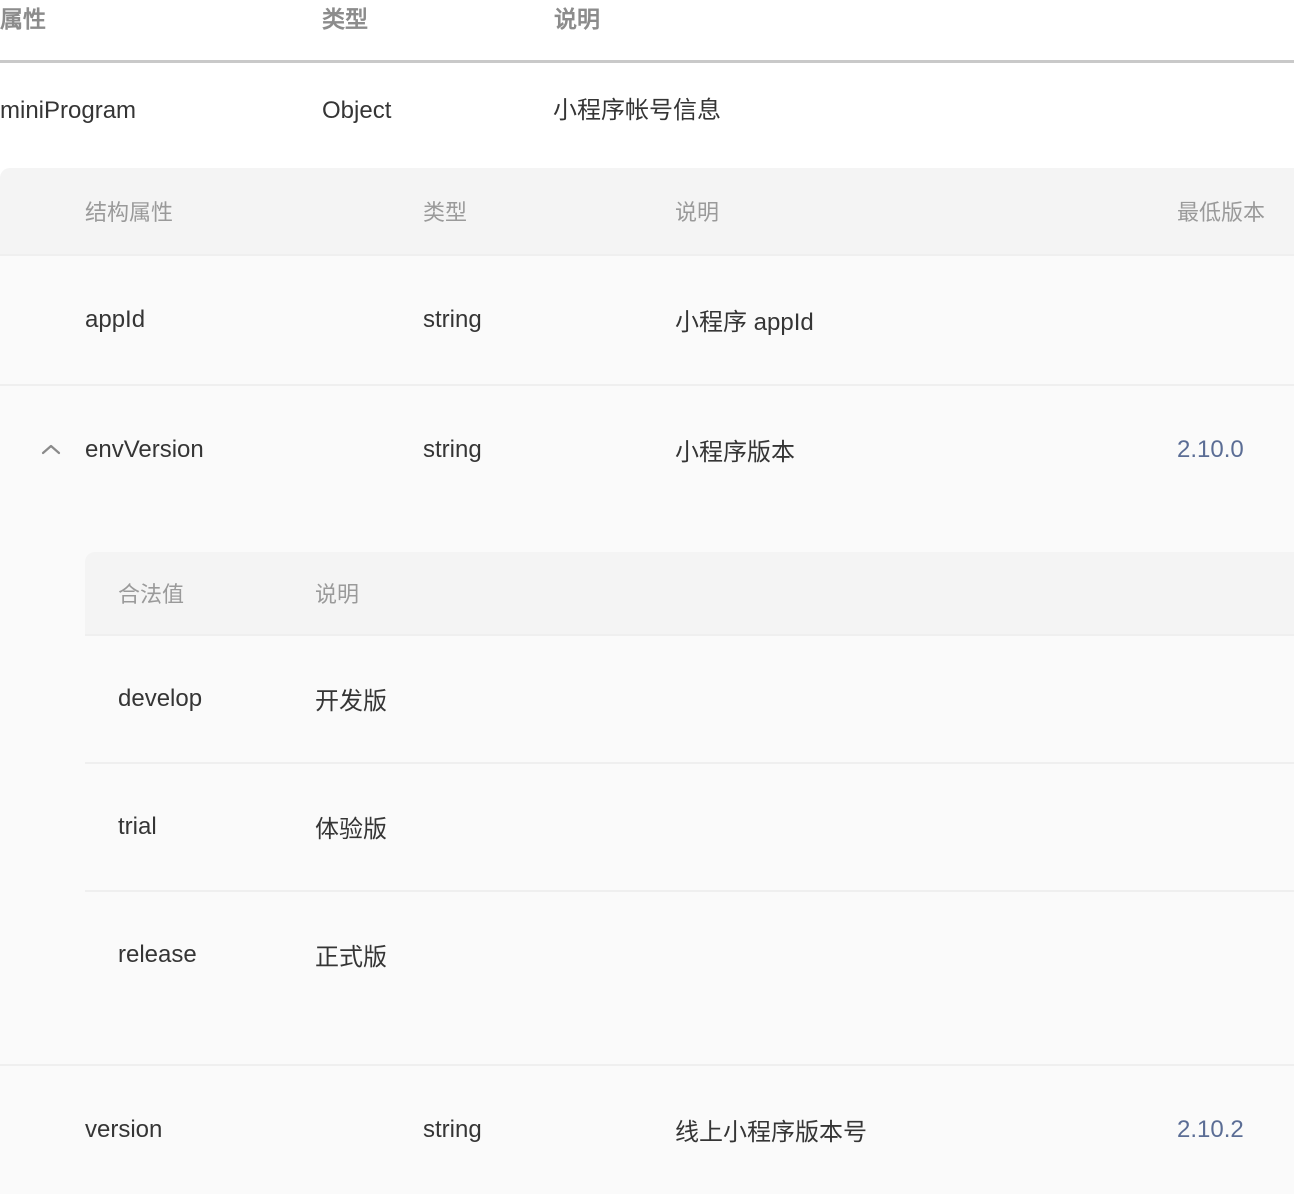 Image resolution: width=1294 pixels, height=1194 pixels. I want to click on cell-legal-value: release, so click(200, 953).